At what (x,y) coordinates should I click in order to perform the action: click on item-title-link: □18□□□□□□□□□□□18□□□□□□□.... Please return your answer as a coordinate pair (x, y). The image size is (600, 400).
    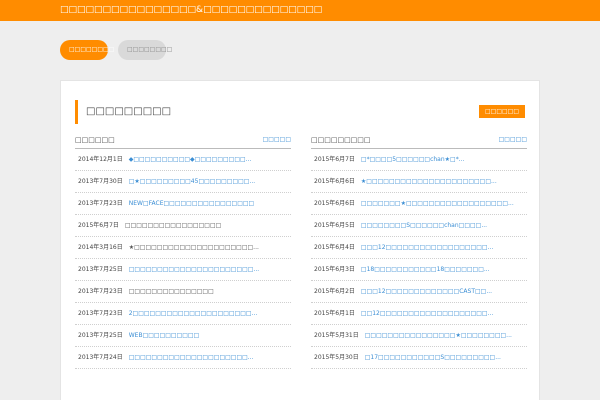
    Looking at the image, I should click on (425, 269).